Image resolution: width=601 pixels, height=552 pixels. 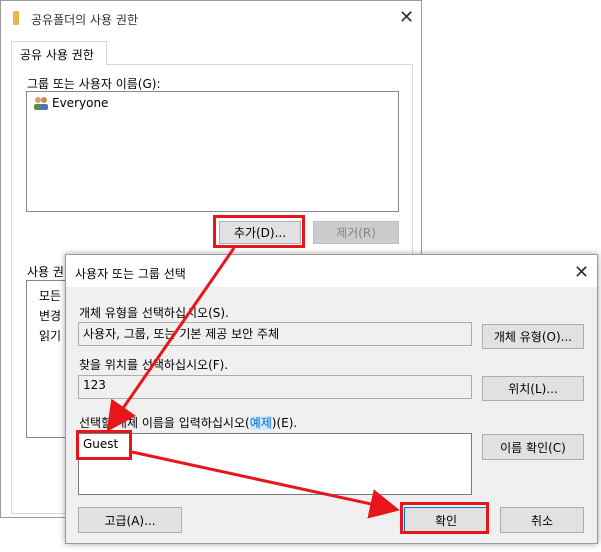 I want to click on object-name-input: Guest, so click(x=275, y=464).